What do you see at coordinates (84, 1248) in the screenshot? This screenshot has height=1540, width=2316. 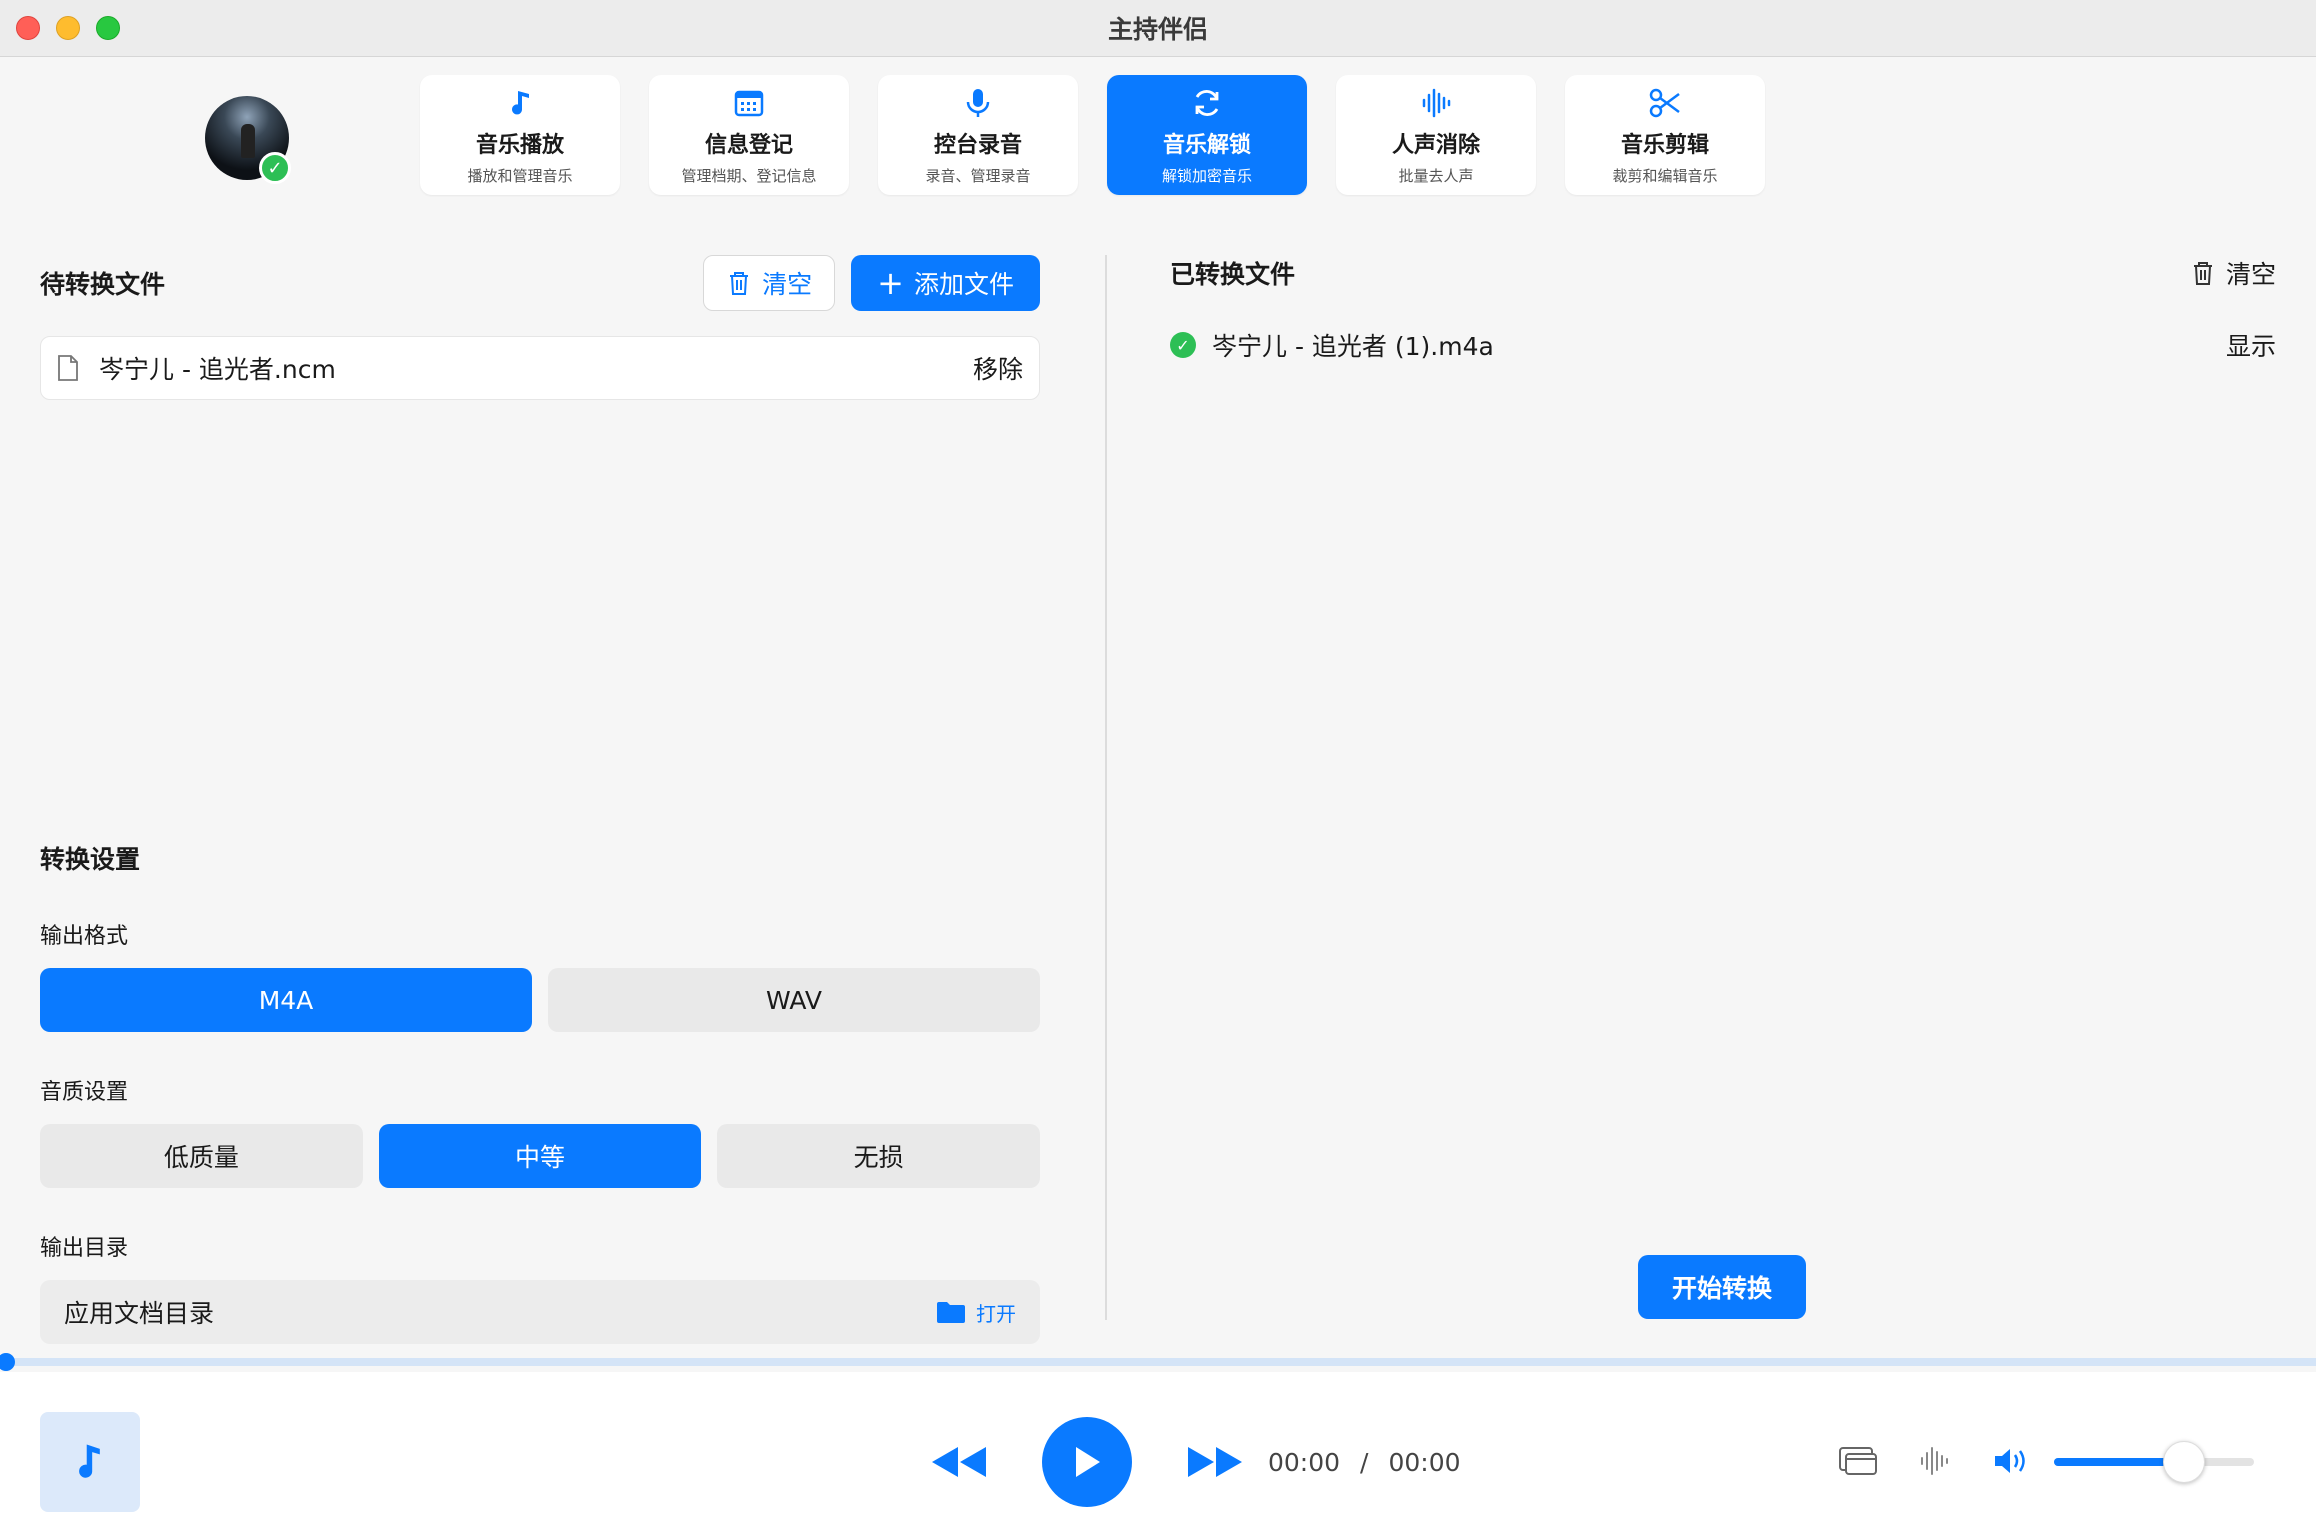 I see `output-dir-label: 输出目录` at bounding box center [84, 1248].